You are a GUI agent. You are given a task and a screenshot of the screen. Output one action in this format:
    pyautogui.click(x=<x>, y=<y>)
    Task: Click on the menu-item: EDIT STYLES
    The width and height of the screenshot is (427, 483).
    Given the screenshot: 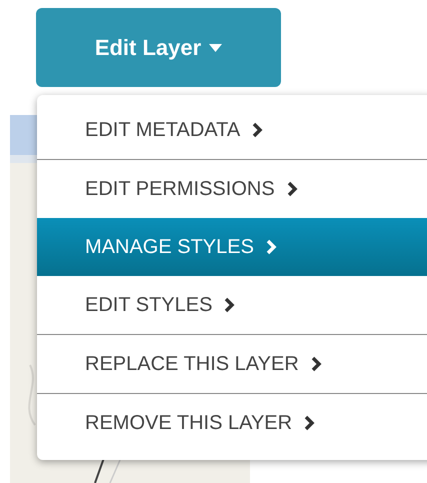 What is the action you would take?
    pyautogui.click(x=232, y=305)
    